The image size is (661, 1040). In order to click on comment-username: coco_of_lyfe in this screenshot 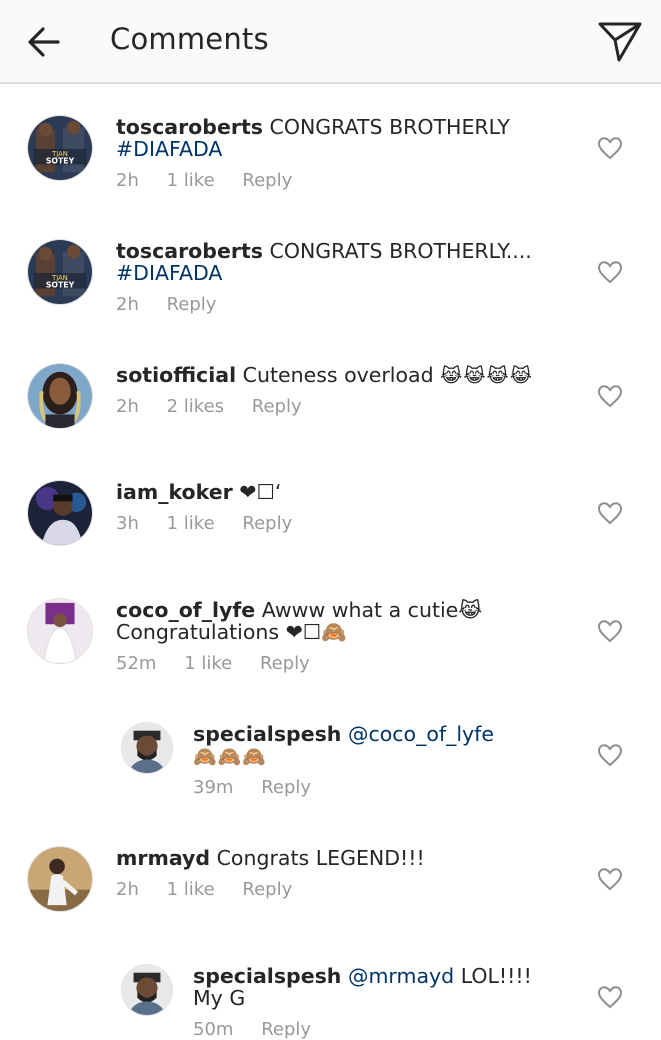, I will do `click(185, 610)`.